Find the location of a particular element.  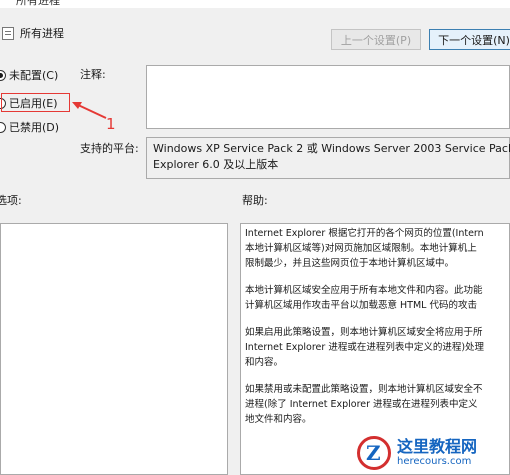

help-line: 如果启用此策略设置，则本地计算机区域安全将应用于所 is located at coordinates (364, 332).